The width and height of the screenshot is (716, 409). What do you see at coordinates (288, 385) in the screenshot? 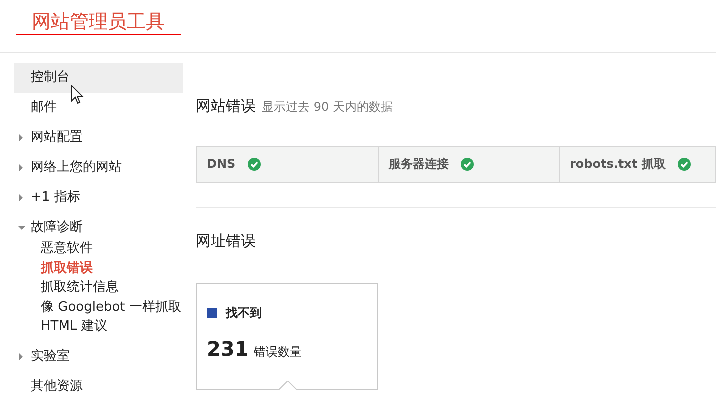
I see `pointer-notch-icon` at bounding box center [288, 385].